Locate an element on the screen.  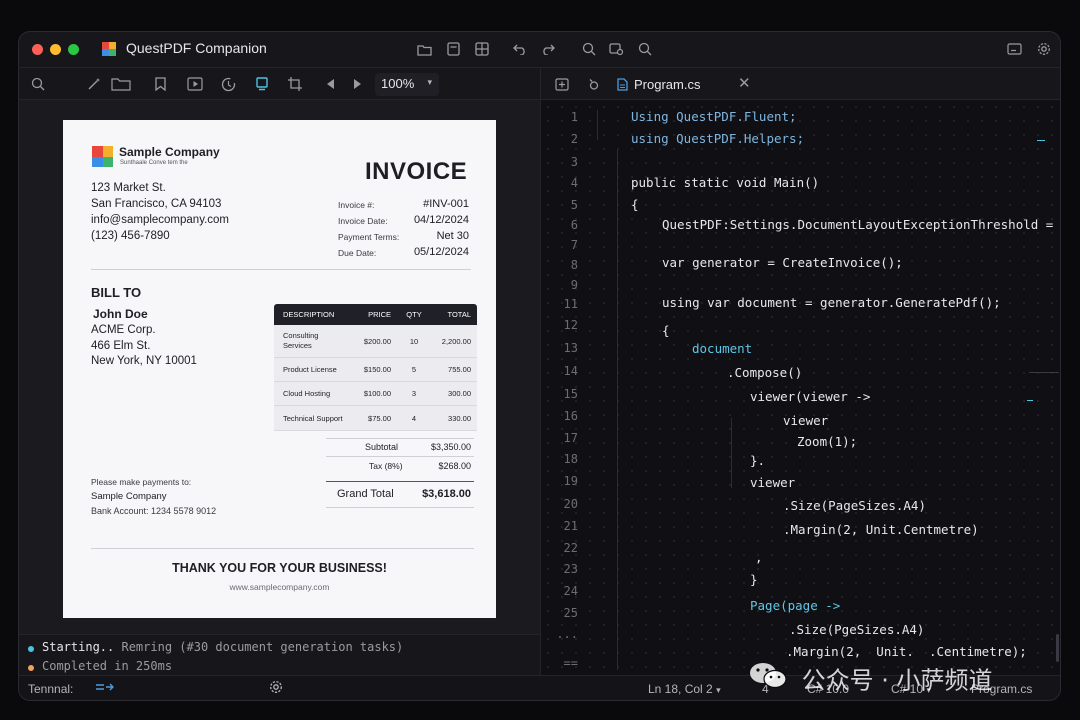
table-cell: $100.00 is located at coordinates (377, 393).